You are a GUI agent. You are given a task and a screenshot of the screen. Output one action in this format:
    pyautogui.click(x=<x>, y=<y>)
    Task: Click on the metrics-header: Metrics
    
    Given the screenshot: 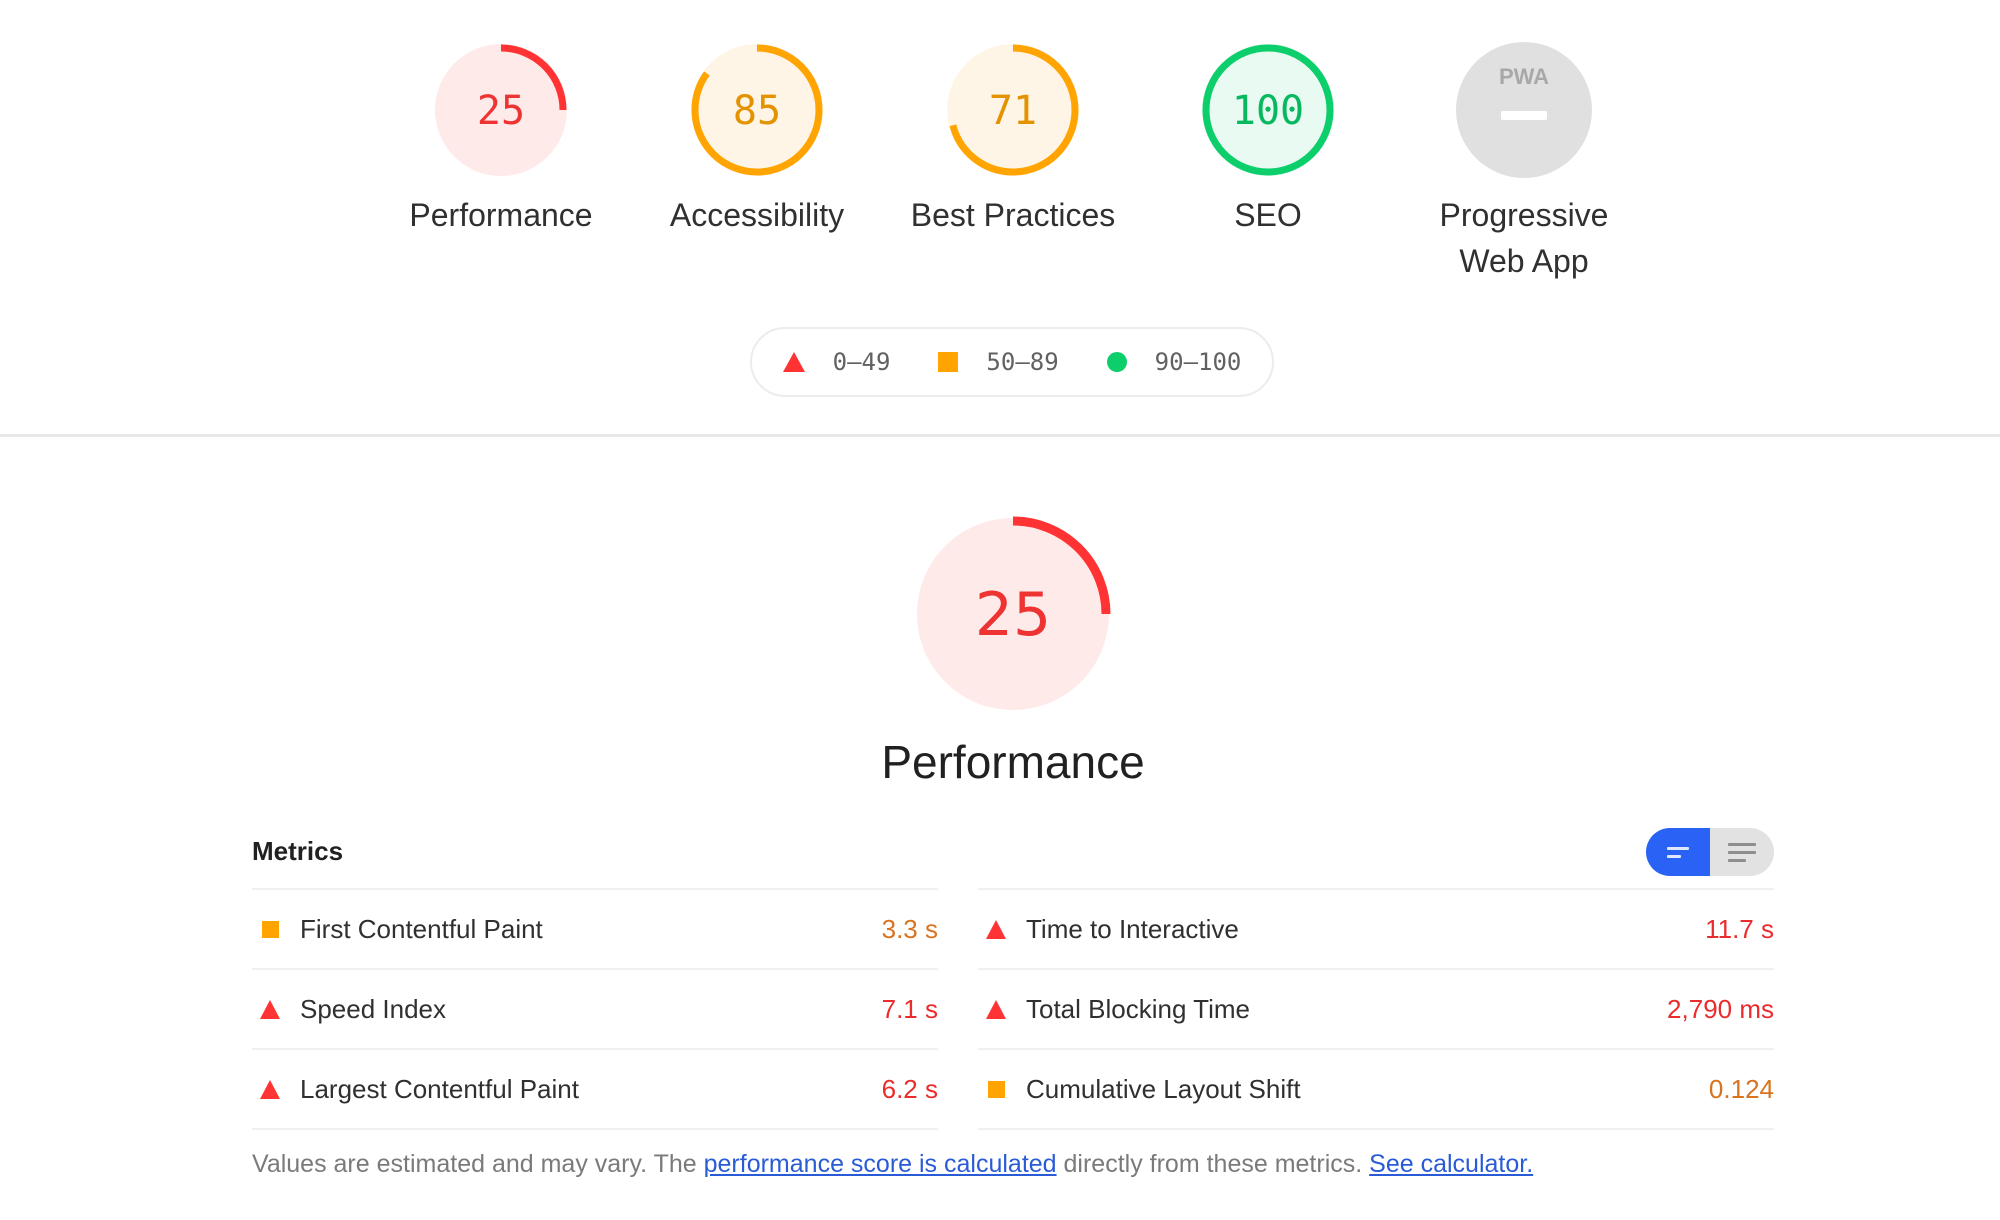 What is the action you would take?
    pyautogui.click(x=298, y=851)
    